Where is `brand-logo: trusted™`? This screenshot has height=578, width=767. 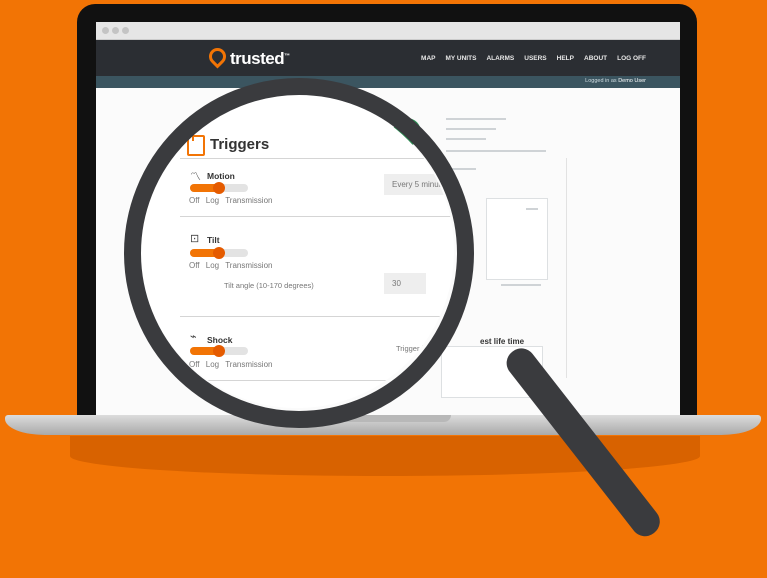 brand-logo: trusted™ is located at coordinates (247, 56).